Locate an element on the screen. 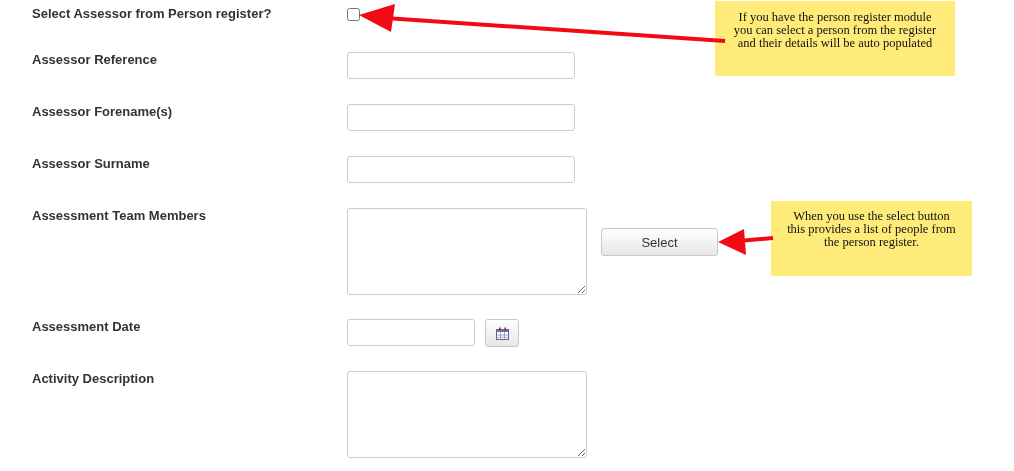 The image size is (1014, 471). field-label: Assessor Surname is located at coordinates (91, 164).